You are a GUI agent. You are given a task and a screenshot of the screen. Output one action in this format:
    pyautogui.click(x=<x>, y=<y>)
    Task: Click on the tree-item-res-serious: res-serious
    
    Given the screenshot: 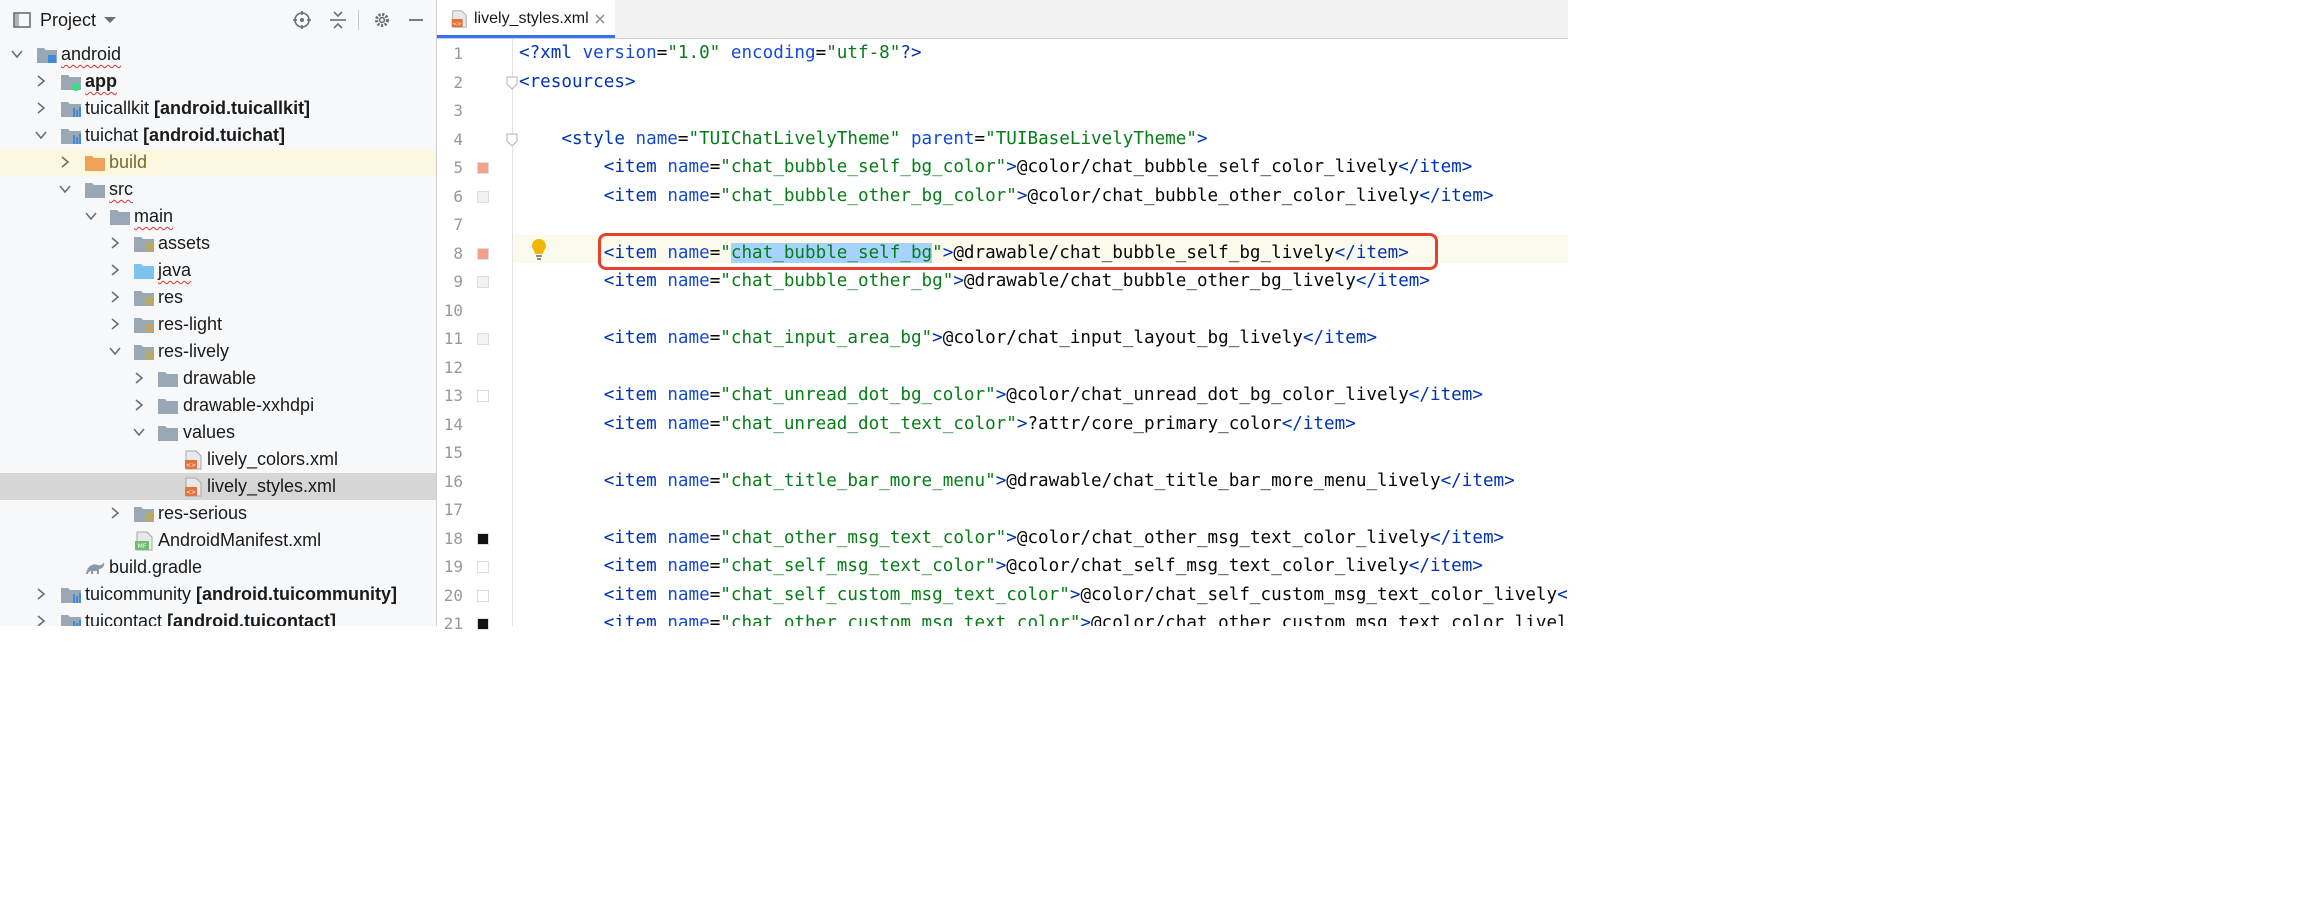 What is the action you would take?
    pyautogui.click(x=218, y=513)
    